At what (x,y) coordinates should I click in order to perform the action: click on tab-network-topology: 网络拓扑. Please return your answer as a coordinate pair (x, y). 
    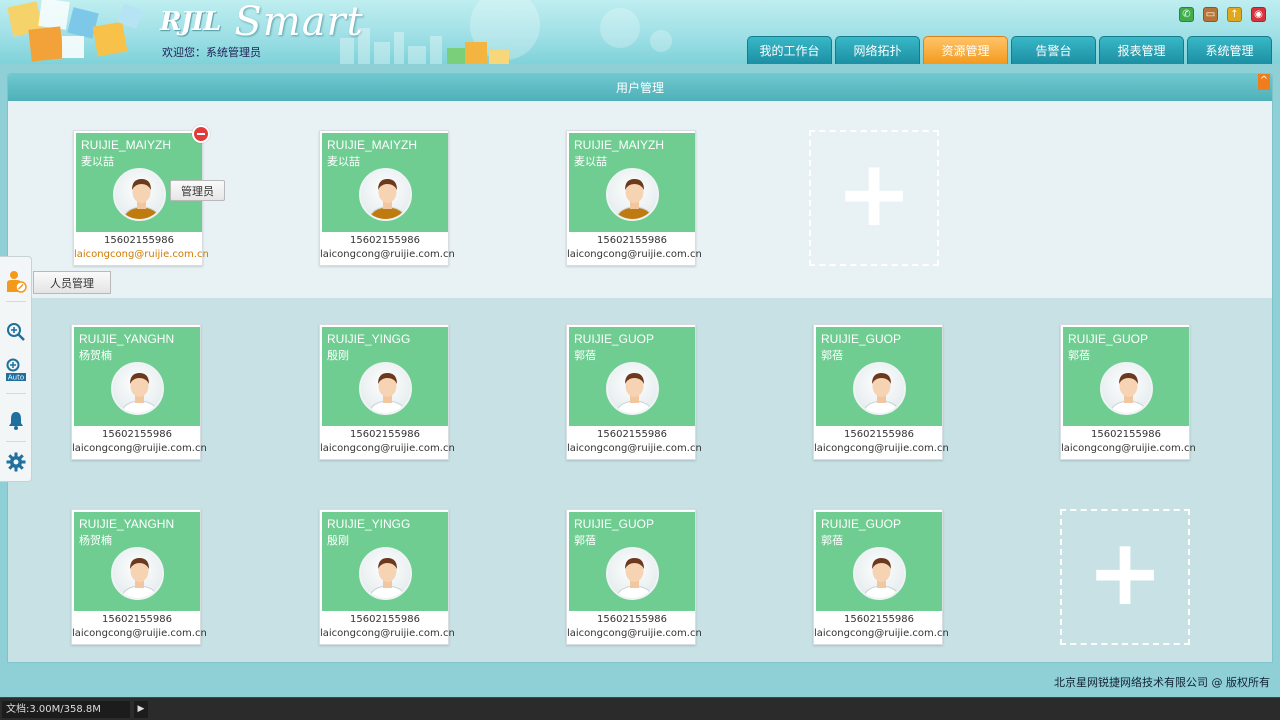
    Looking at the image, I should click on (877, 50).